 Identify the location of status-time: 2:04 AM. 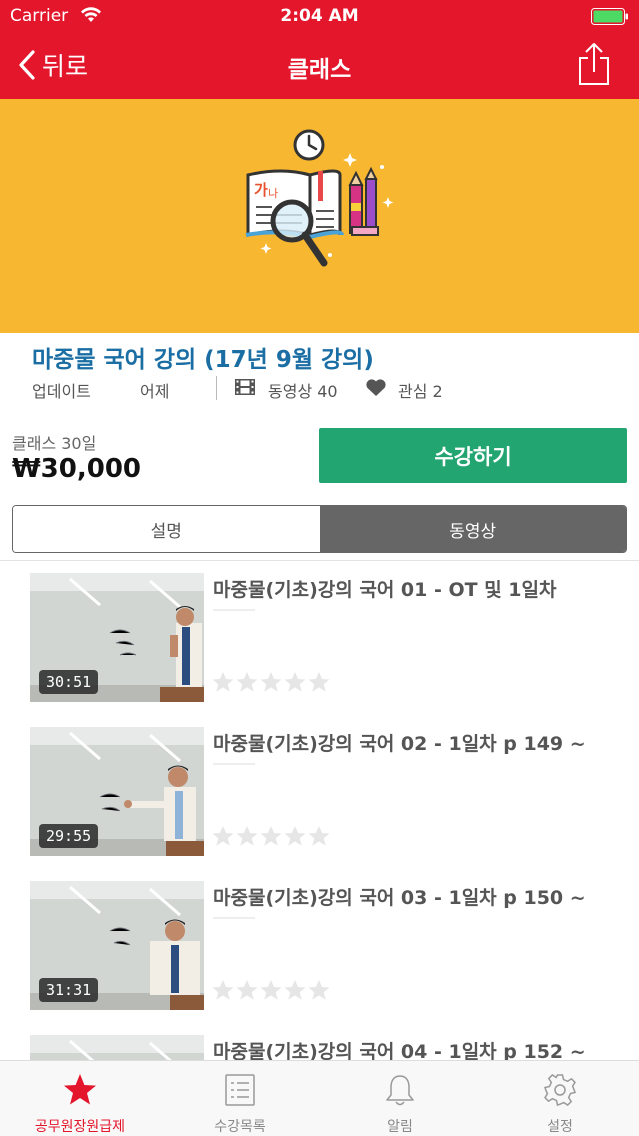
(319, 16).